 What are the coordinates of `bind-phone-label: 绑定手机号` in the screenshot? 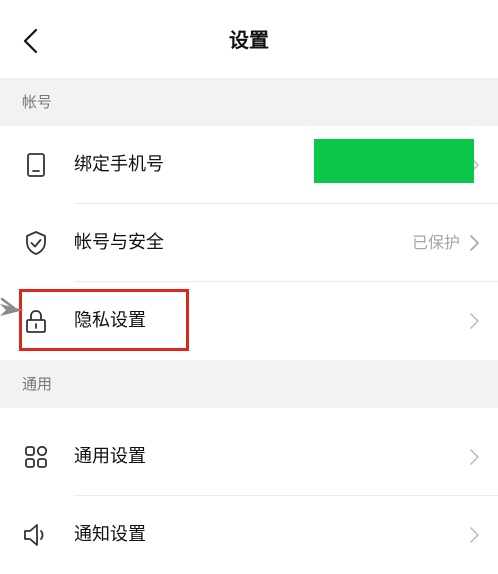 It's located at (119, 164).